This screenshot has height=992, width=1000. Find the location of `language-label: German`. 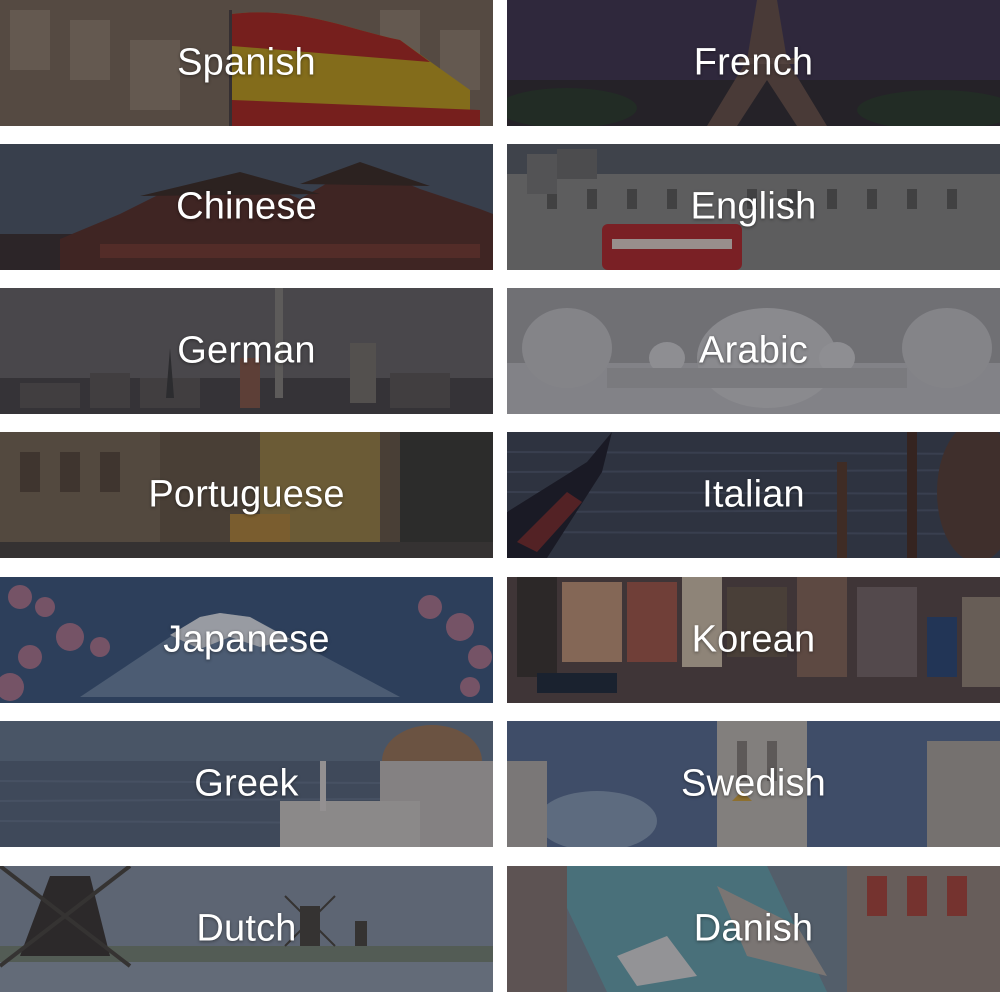

language-label: German is located at coordinates (246, 350).